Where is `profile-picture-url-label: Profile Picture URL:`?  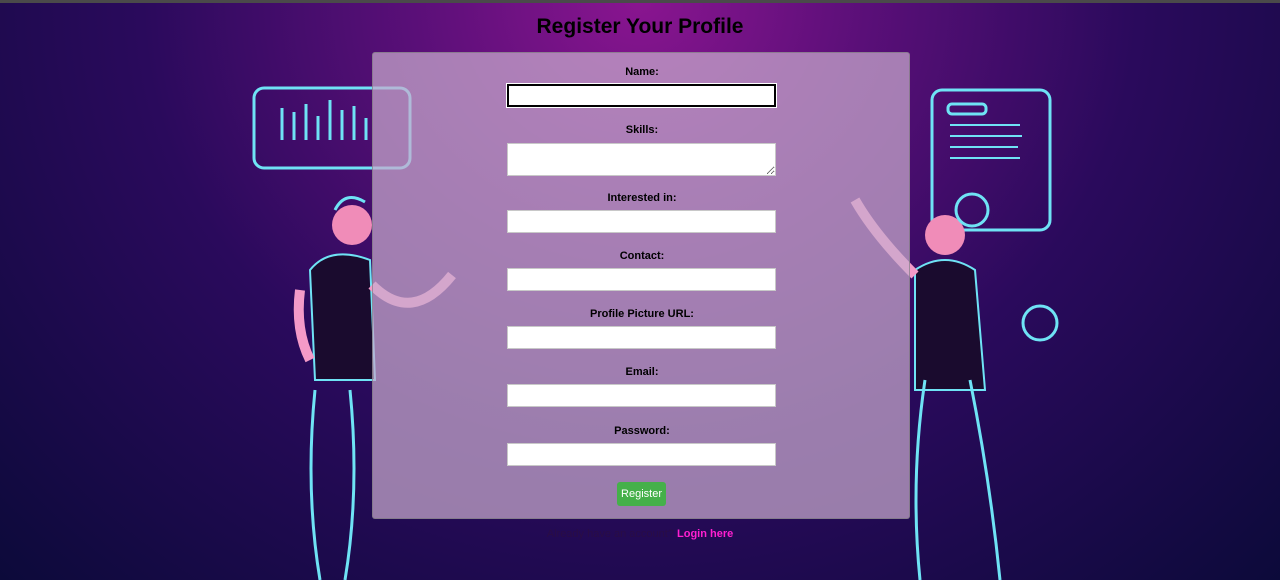 profile-picture-url-label: Profile Picture URL: is located at coordinates (642, 314).